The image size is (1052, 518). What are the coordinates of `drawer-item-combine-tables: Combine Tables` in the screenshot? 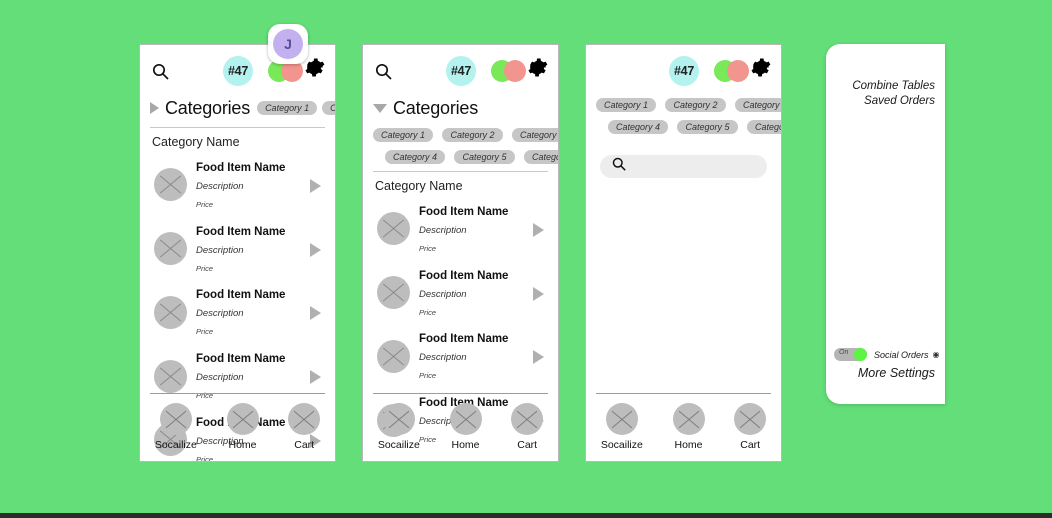 It's located at (885, 86).